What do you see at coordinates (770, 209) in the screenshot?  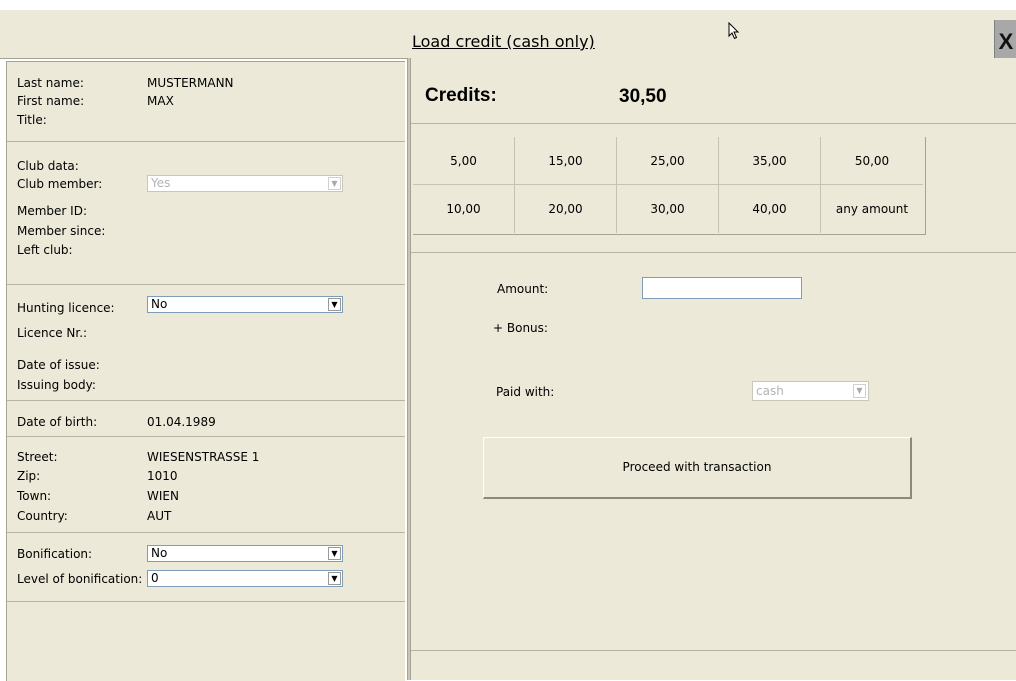 I see `amount-button: 40,00` at bounding box center [770, 209].